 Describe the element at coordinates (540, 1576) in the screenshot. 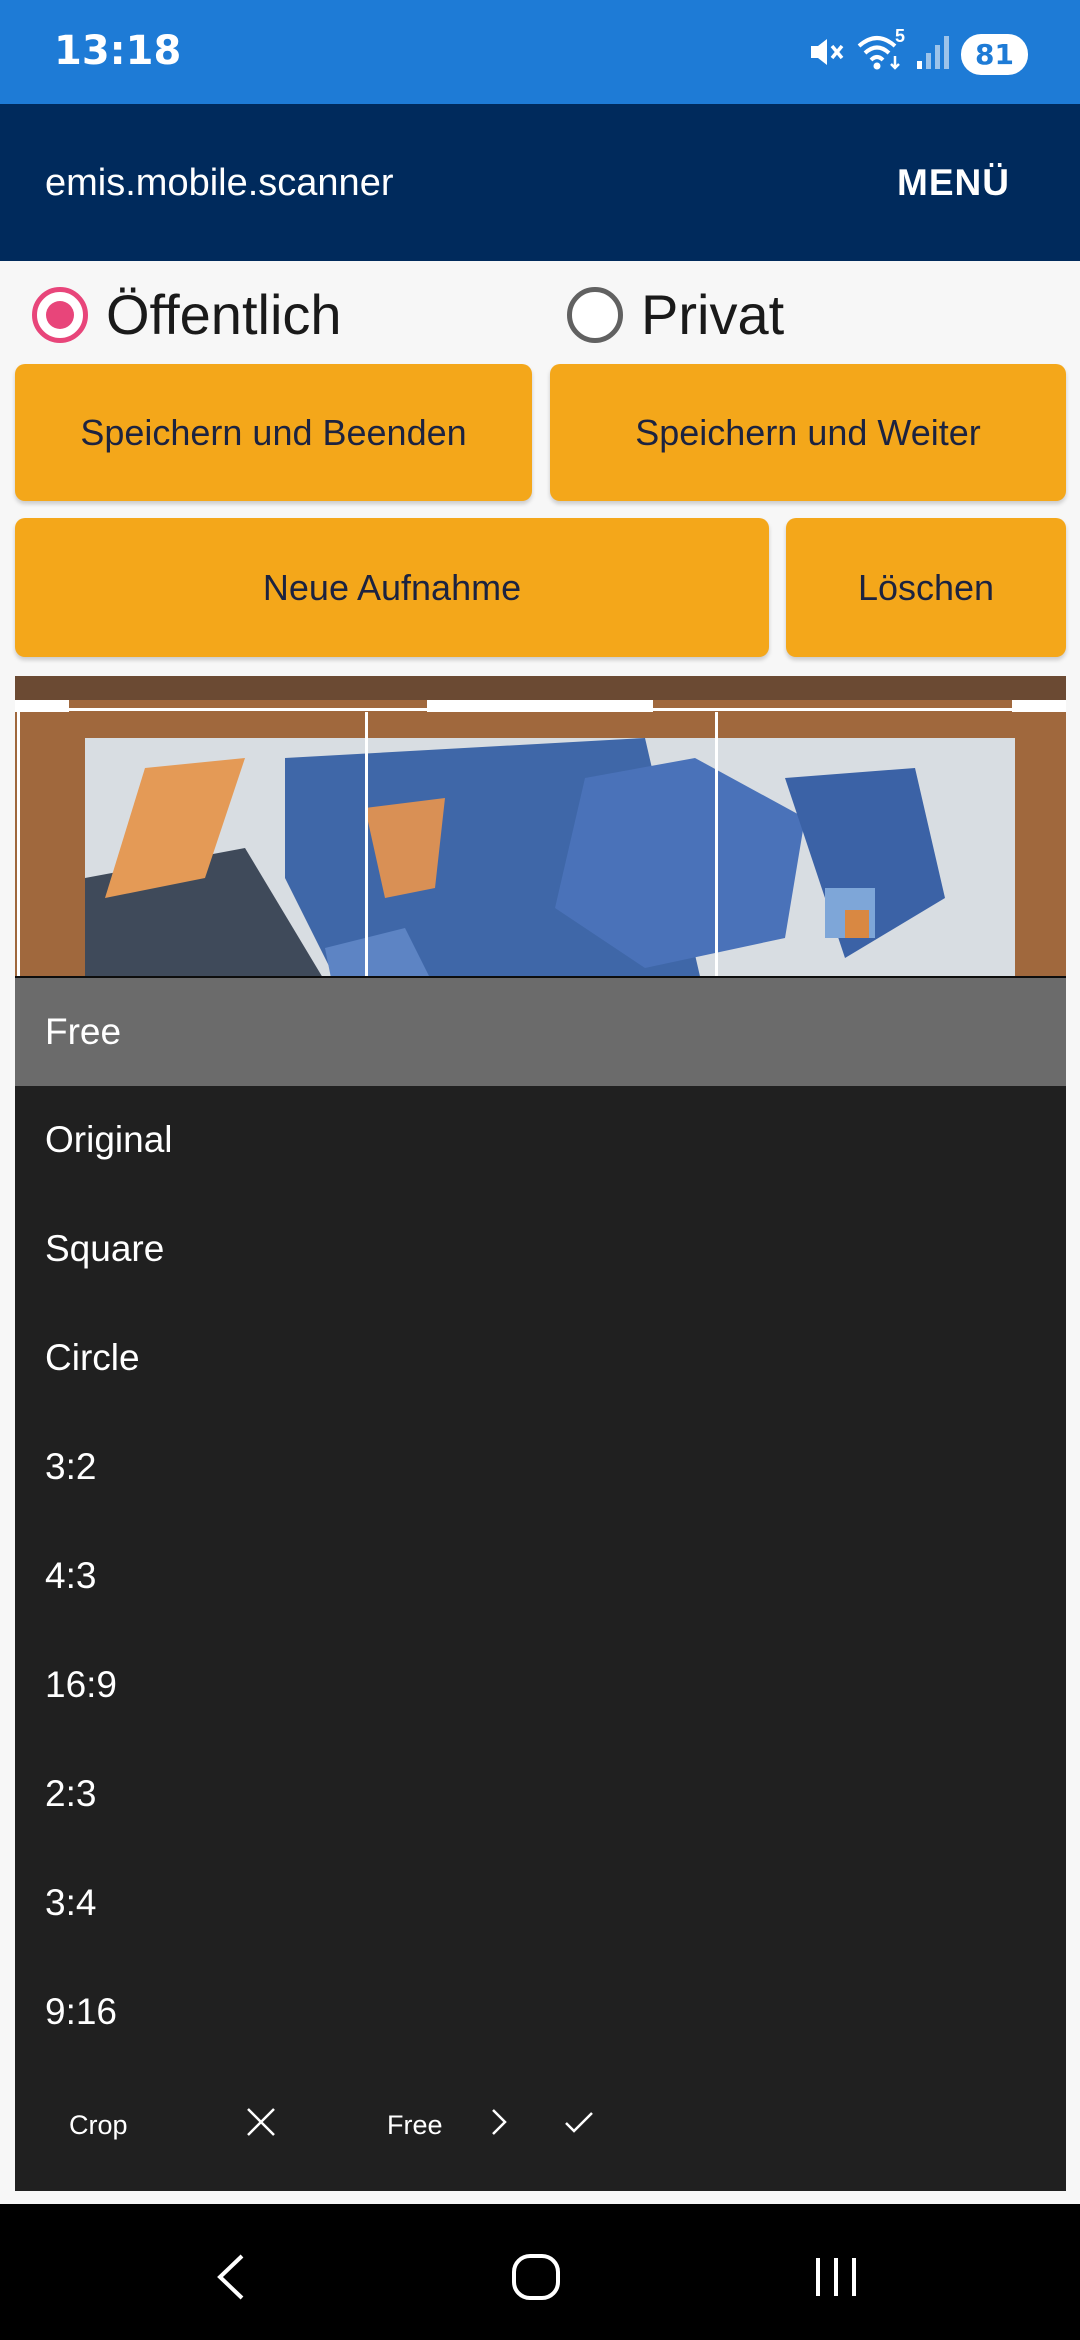

I see `crop-option-4-3: 4:3` at that location.